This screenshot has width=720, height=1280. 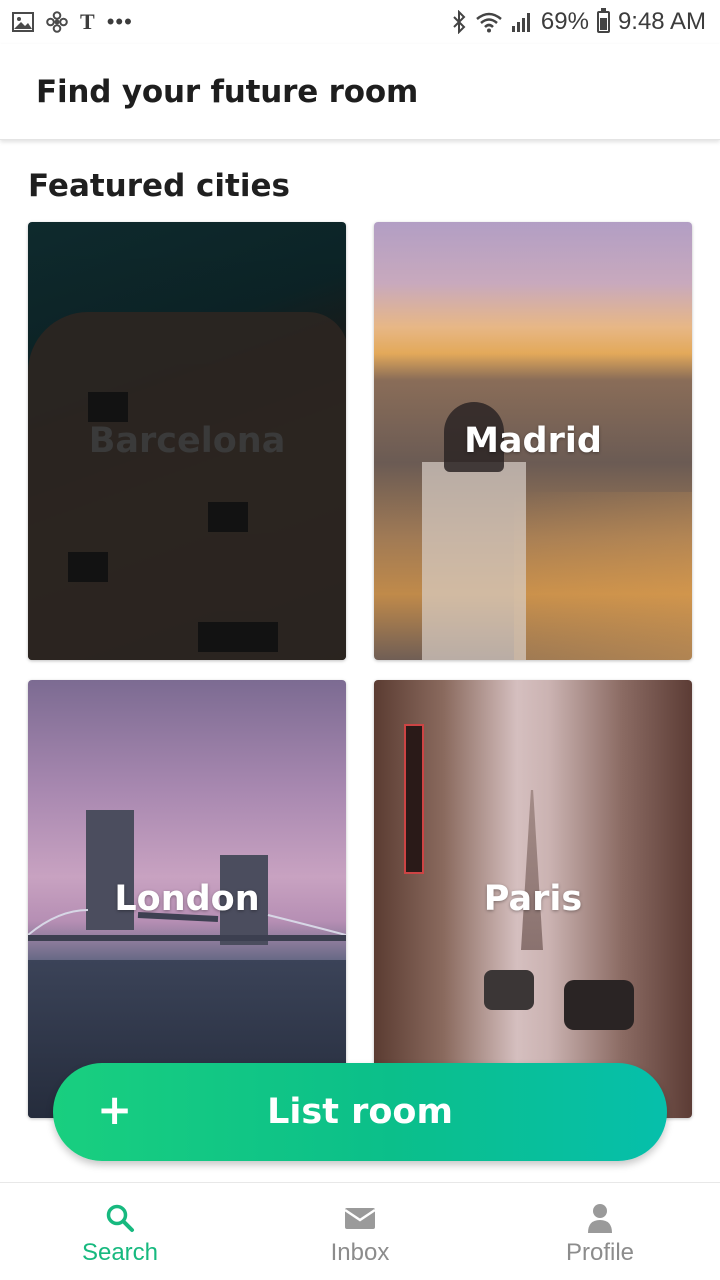 I want to click on barcelona-photo, so click(x=187, y=486).